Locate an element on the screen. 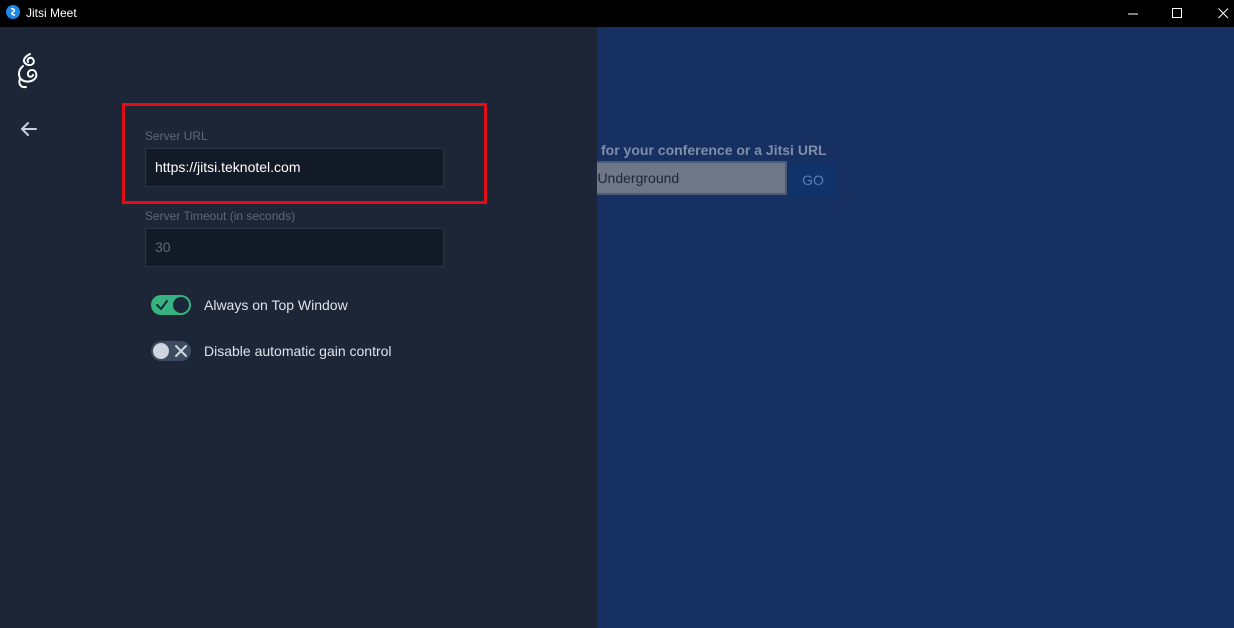 The width and height of the screenshot is (1234, 628). minimize-icon is located at coordinates (1132, 14).